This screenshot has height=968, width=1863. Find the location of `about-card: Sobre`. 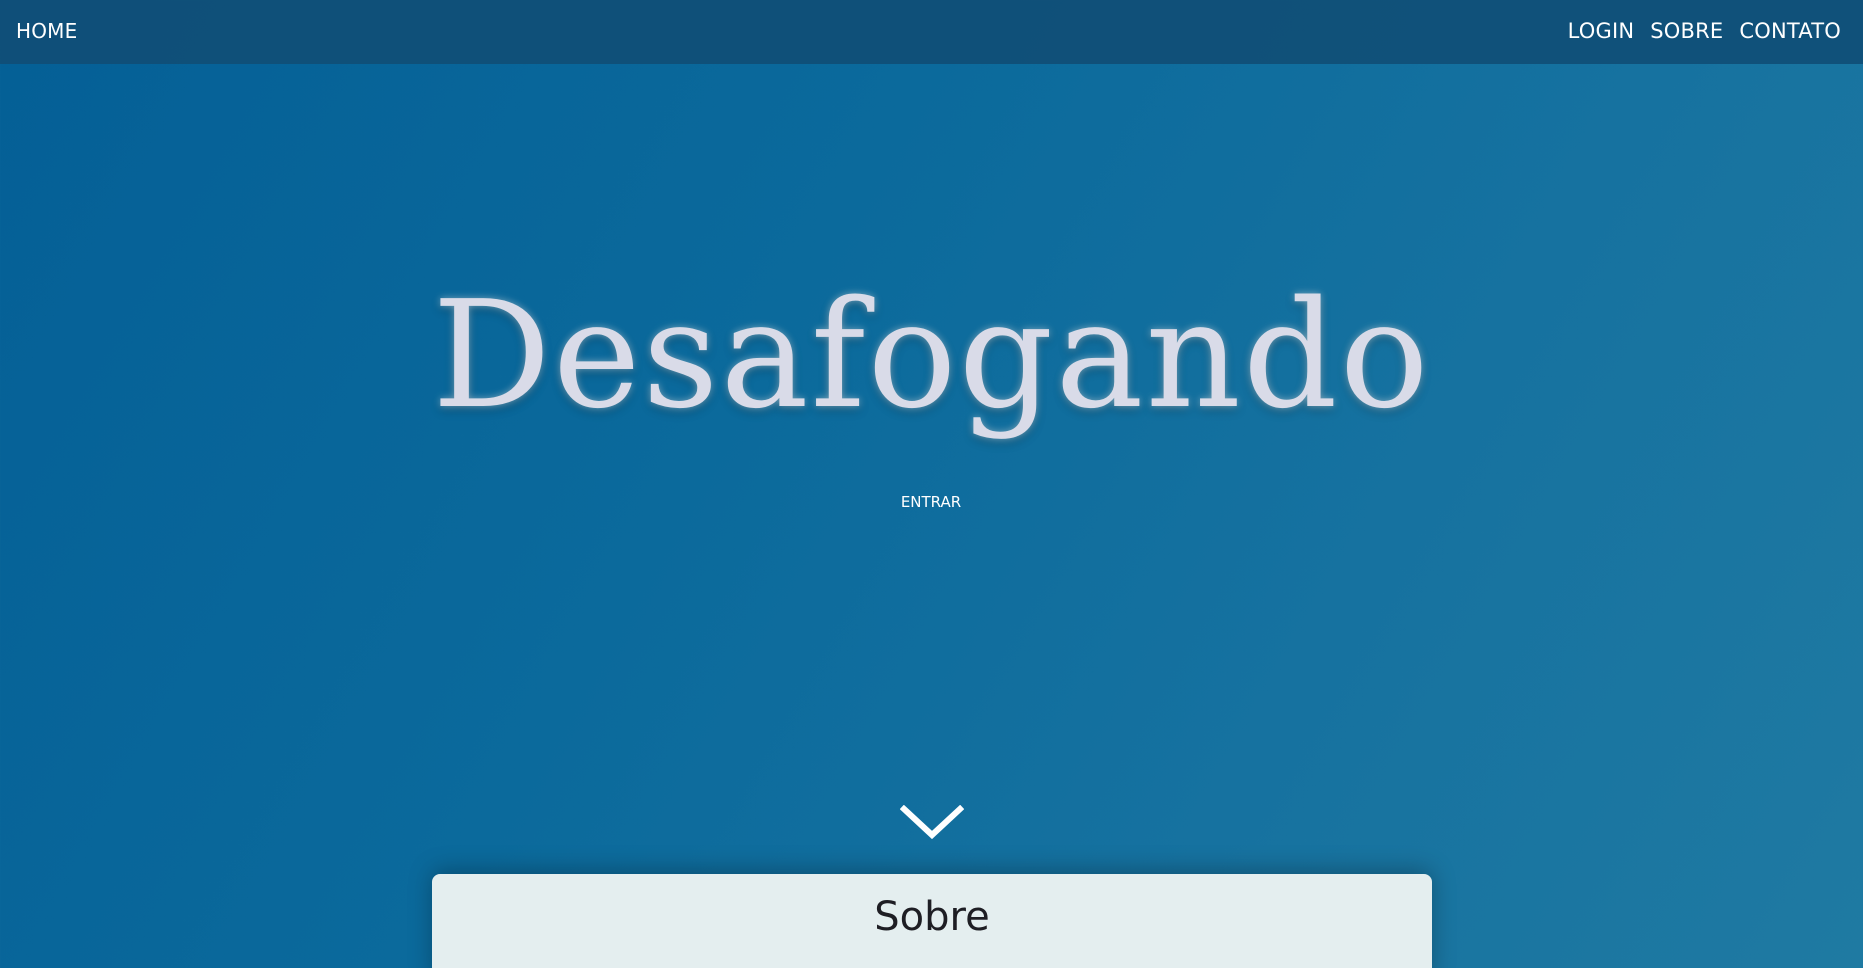

about-card: Sobre is located at coordinates (932, 921).